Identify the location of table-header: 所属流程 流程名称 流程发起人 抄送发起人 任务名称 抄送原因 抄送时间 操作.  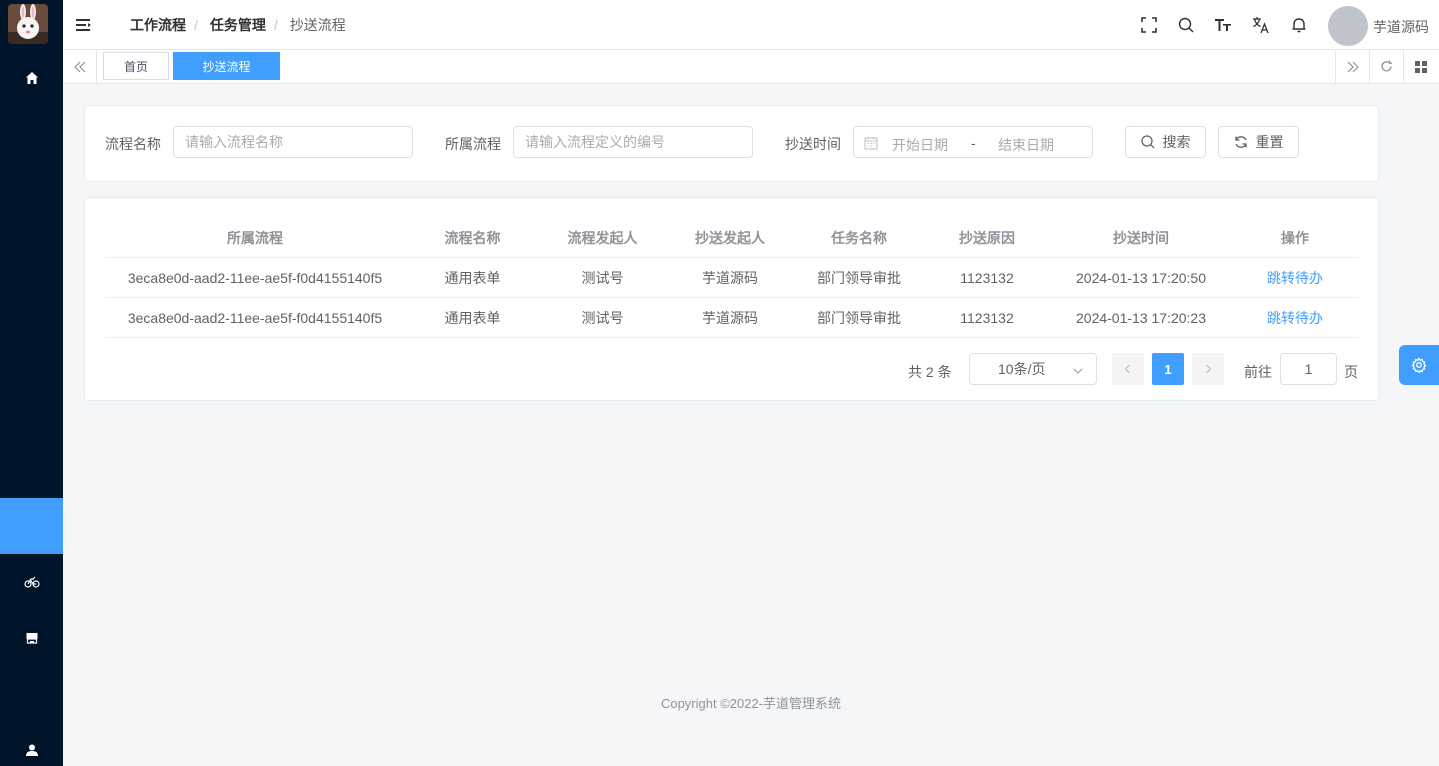
(732, 238).